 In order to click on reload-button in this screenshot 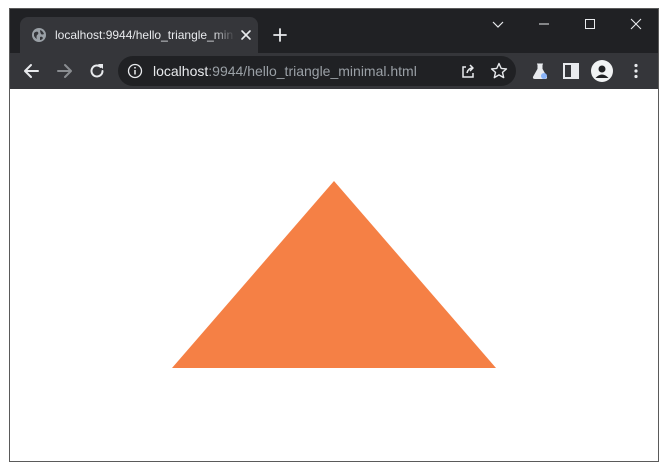, I will do `click(97, 71)`.